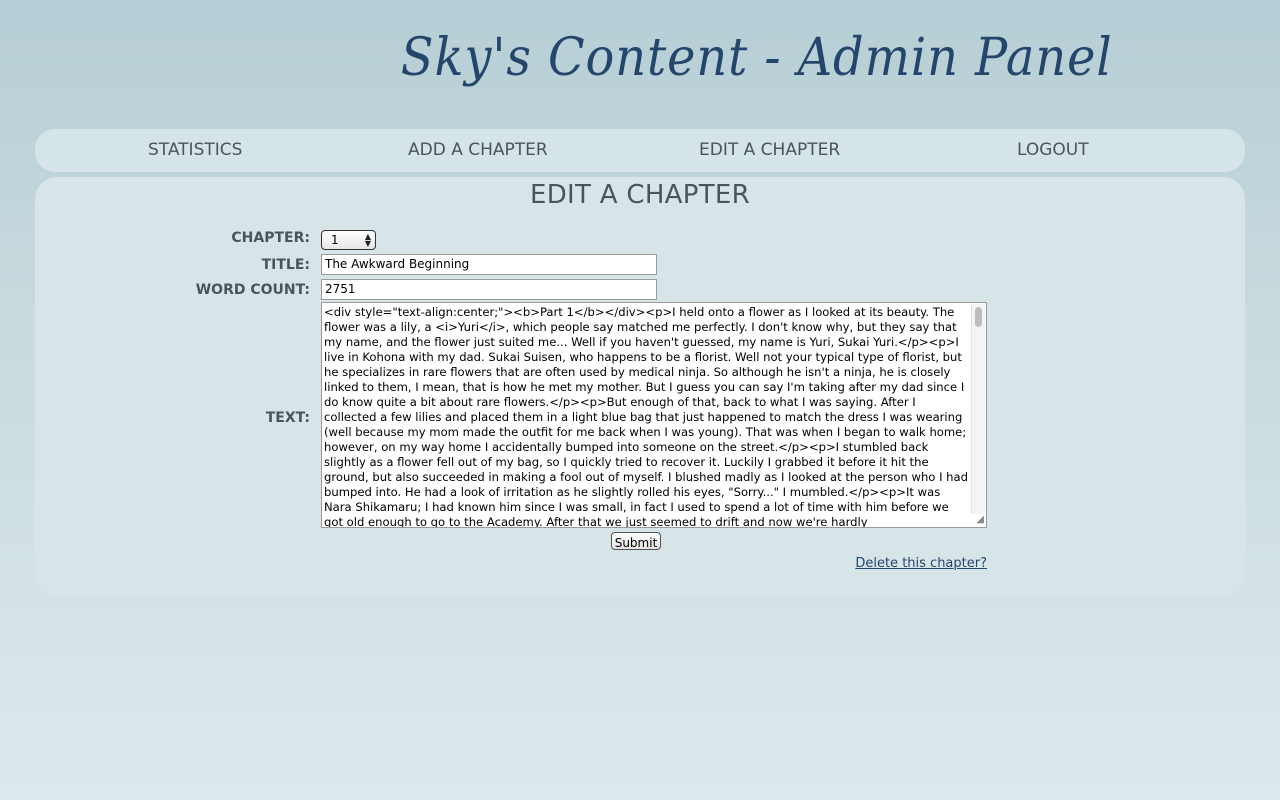  What do you see at coordinates (921, 563) in the screenshot?
I see `delete-chapter-link: Delete this chapter?` at bounding box center [921, 563].